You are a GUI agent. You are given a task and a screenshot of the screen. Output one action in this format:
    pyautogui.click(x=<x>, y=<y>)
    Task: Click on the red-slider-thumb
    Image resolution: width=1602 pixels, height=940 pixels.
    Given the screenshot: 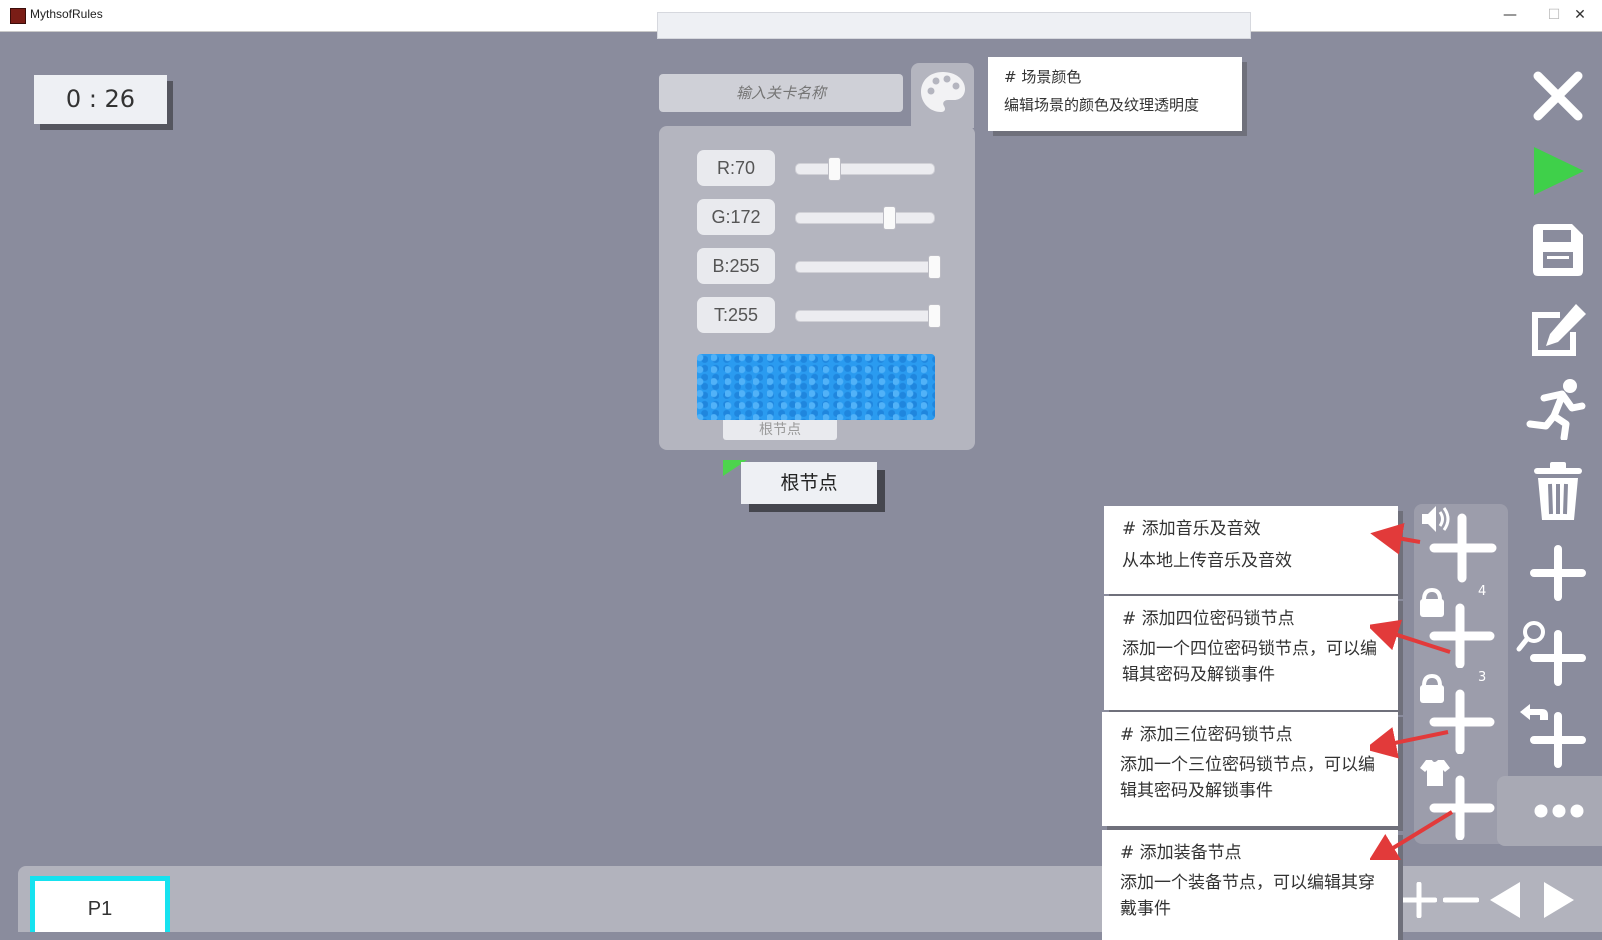 What is the action you would take?
    pyautogui.click(x=834, y=169)
    